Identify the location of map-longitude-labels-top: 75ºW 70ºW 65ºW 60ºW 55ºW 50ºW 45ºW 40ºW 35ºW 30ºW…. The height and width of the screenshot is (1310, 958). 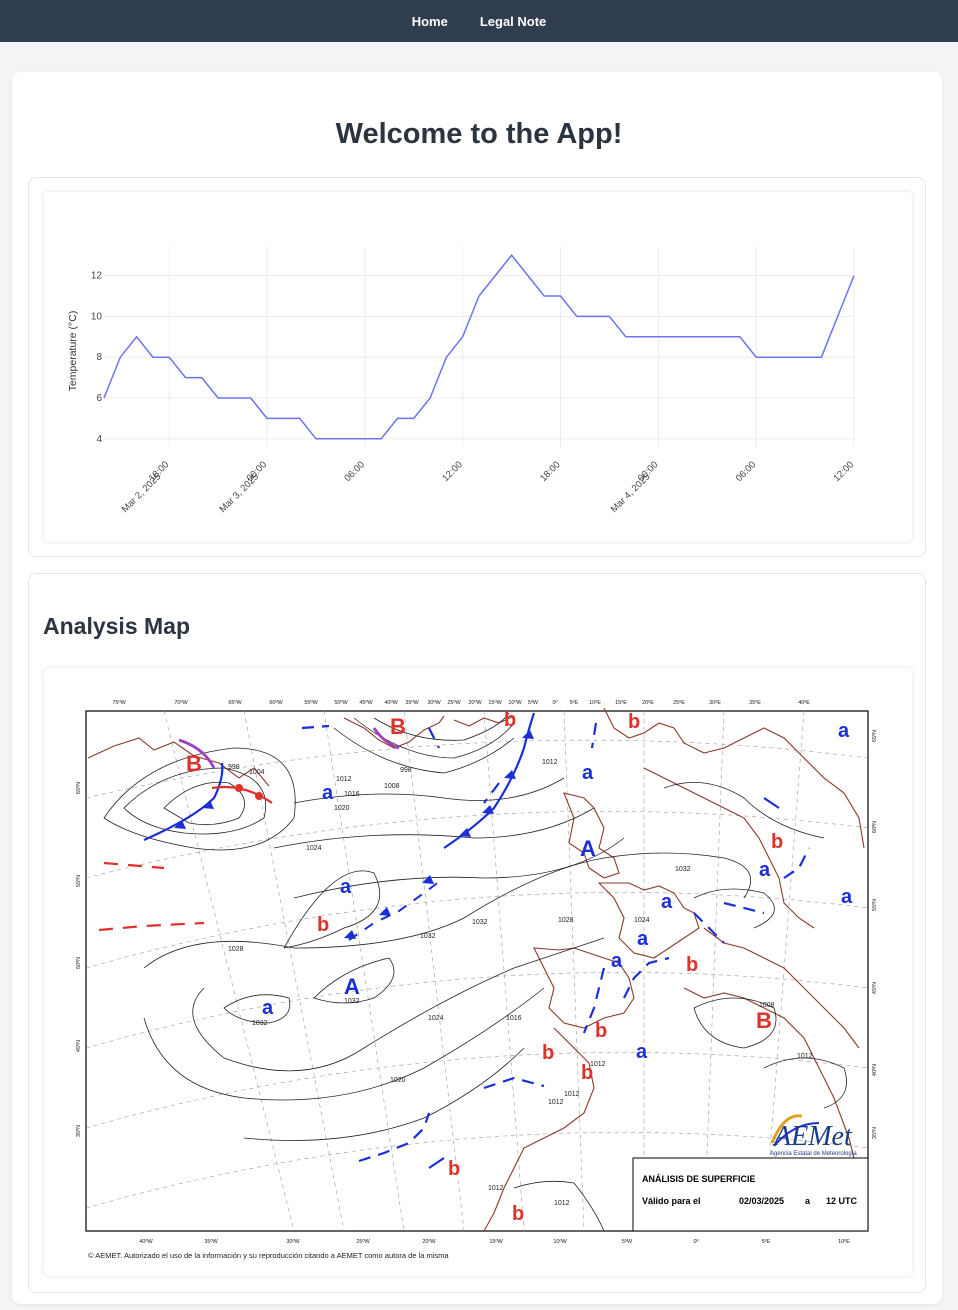
(461, 702).